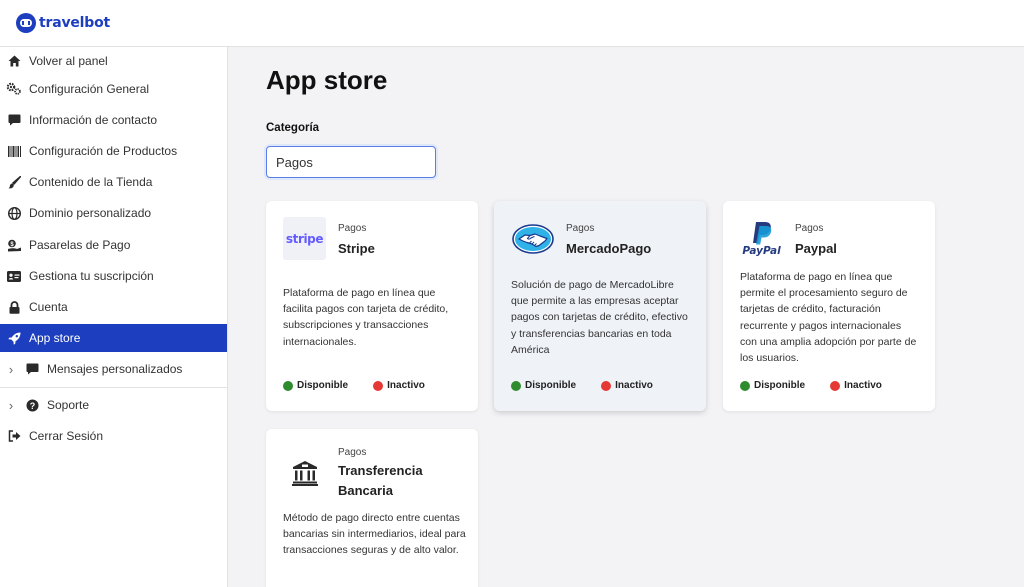 The width and height of the screenshot is (1024, 587). I want to click on stripe-logo: stripe, so click(304, 238).